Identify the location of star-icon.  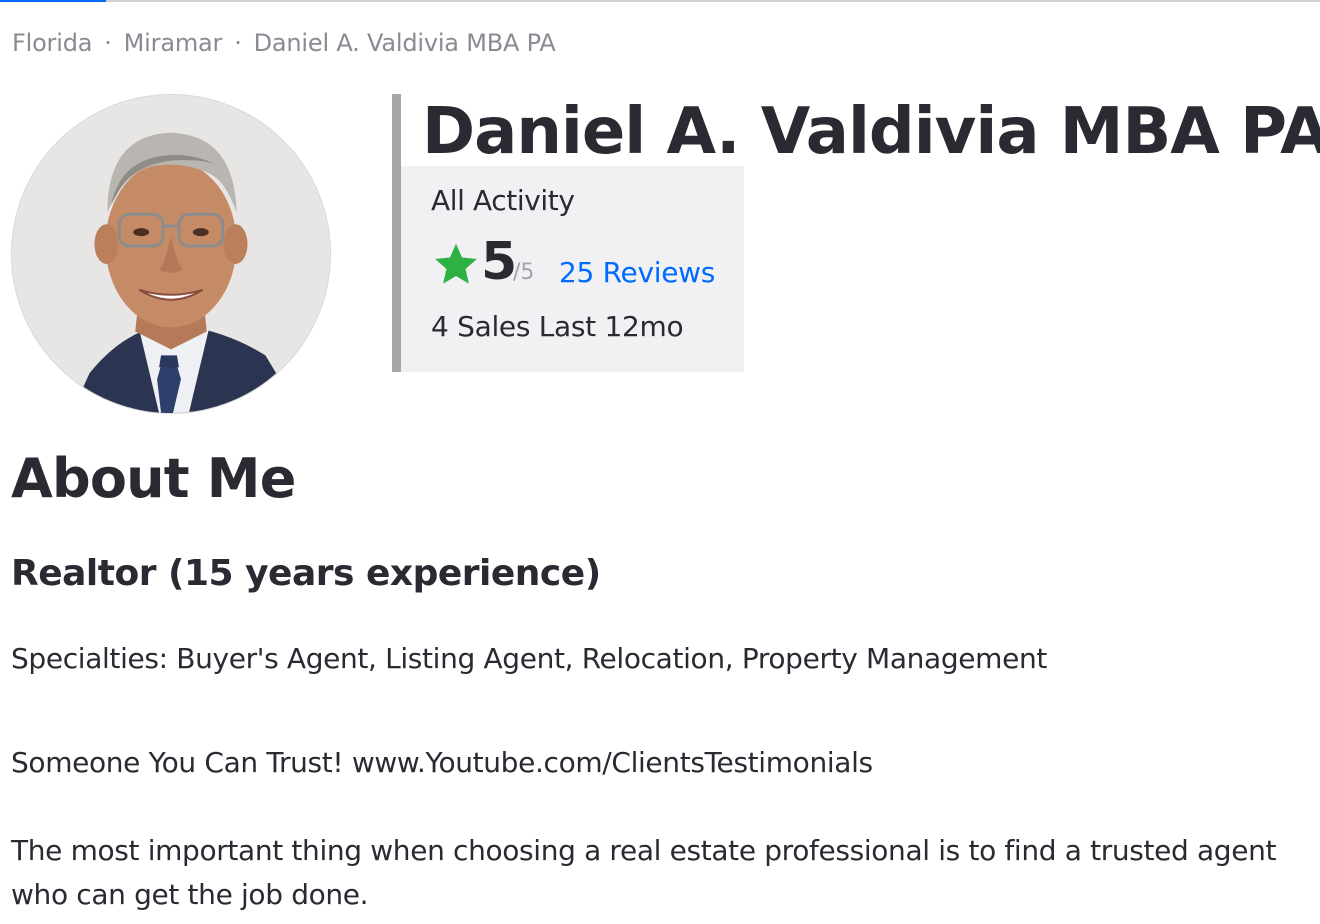
(456, 263).